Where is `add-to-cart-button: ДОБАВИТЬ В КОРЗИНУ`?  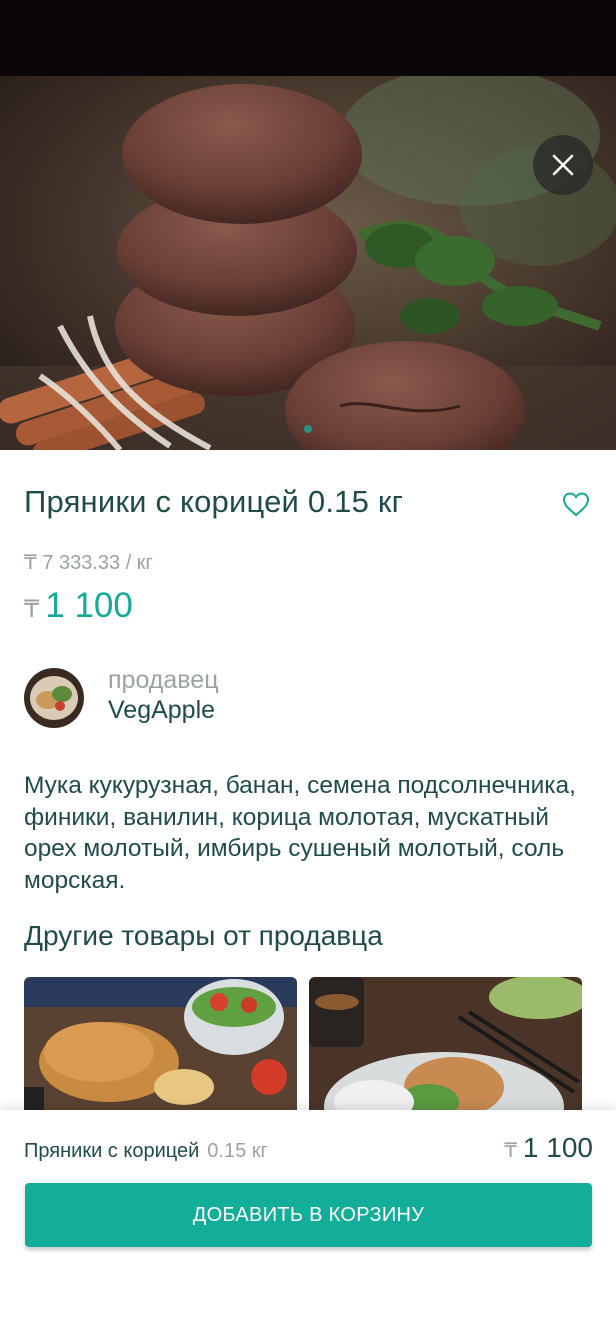 add-to-cart-button: ДОБАВИТЬ В КОРЗИНУ is located at coordinates (308, 1215).